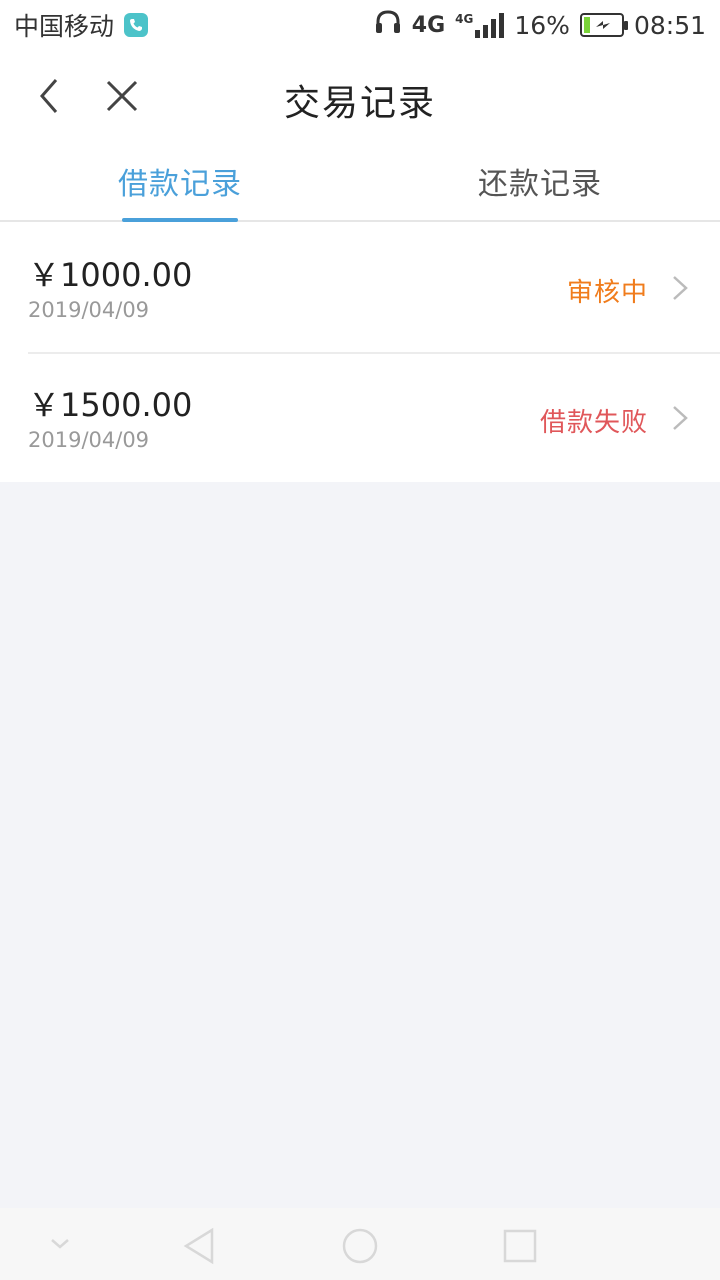 The width and height of the screenshot is (720, 1280). What do you see at coordinates (540, 184) in the screenshot?
I see `tab-label: 还款记录` at bounding box center [540, 184].